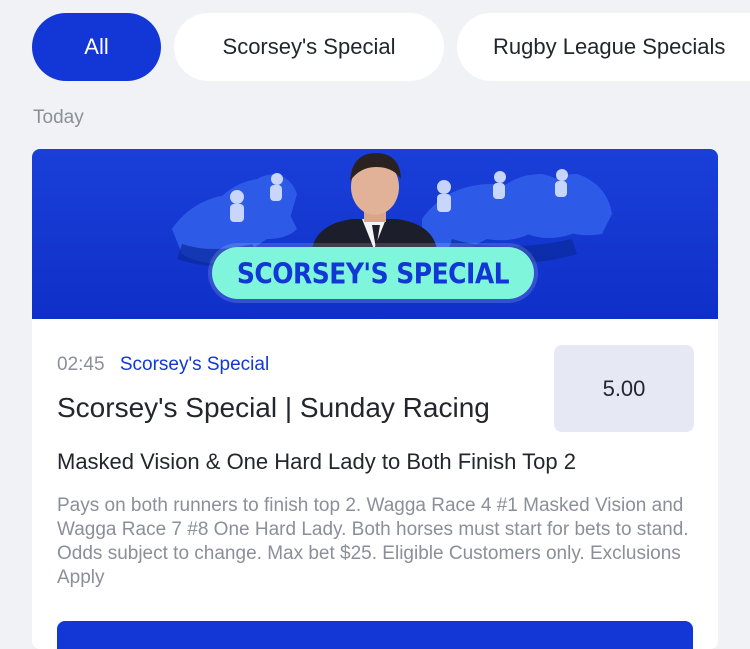 The width and height of the screenshot is (750, 649). Describe the element at coordinates (624, 388) in the screenshot. I see `odds-button: 5.00` at that location.